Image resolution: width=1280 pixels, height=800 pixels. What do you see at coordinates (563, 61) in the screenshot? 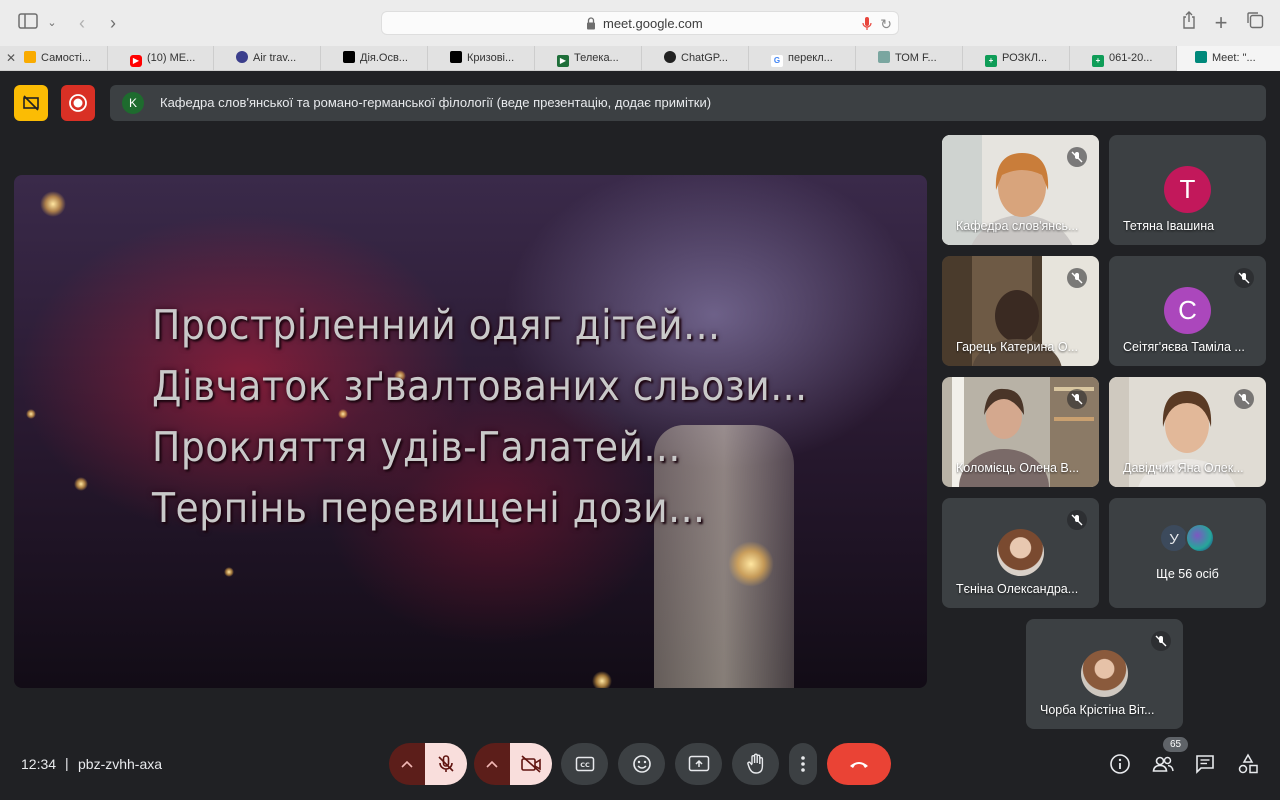
I see `play-icon: ▶` at bounding box center [563, 61].